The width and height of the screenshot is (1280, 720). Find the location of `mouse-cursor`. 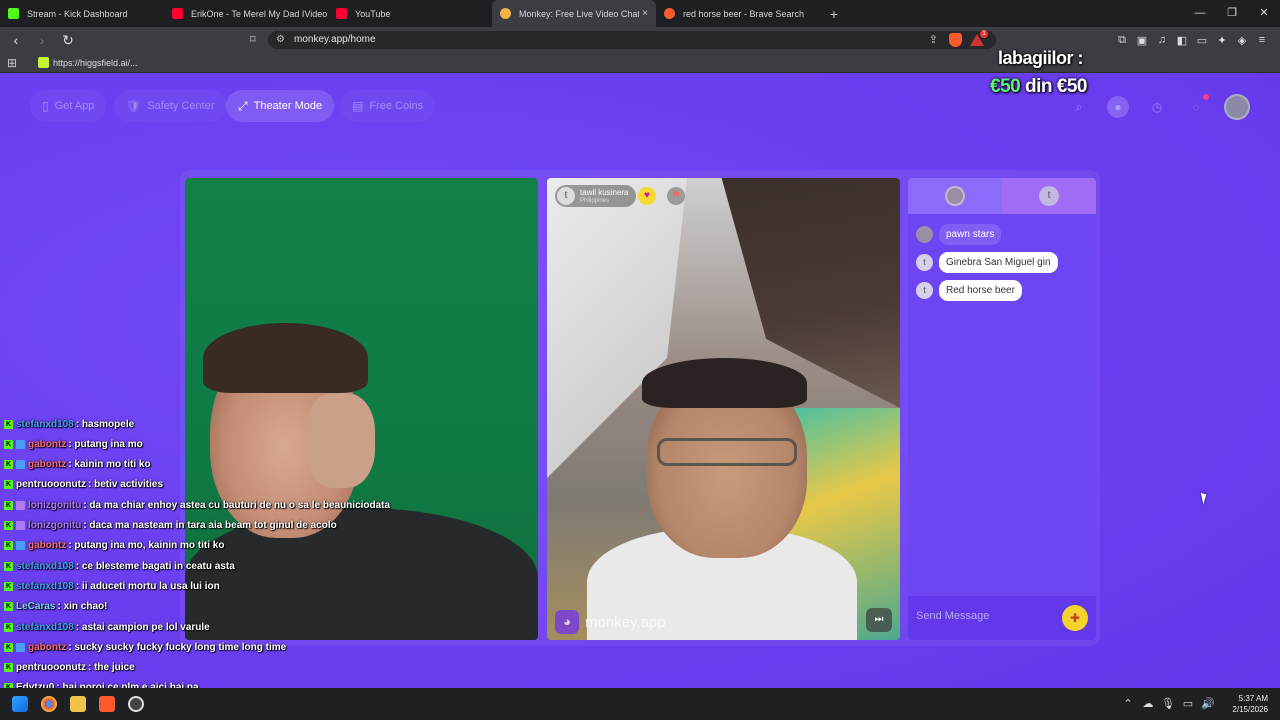

mouse-cursor is located at coordinates (1204, 498).